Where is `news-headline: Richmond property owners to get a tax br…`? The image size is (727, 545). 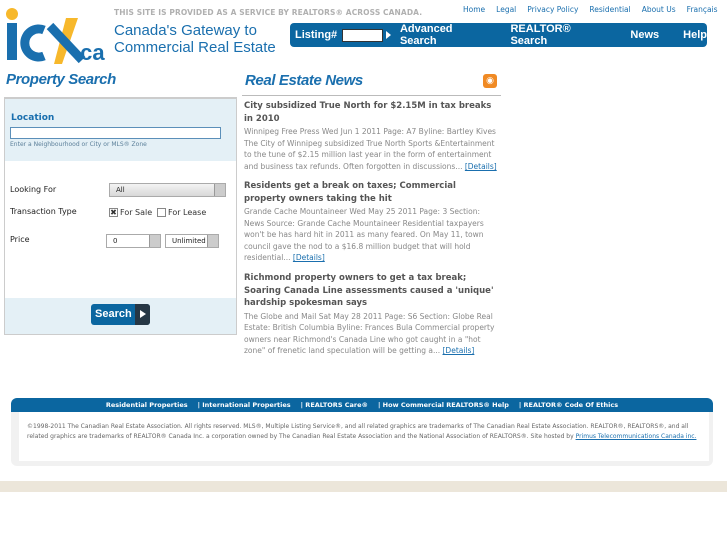 news-headline: Richmond property owners to get a tax br… is located at coordinates (372, 291).